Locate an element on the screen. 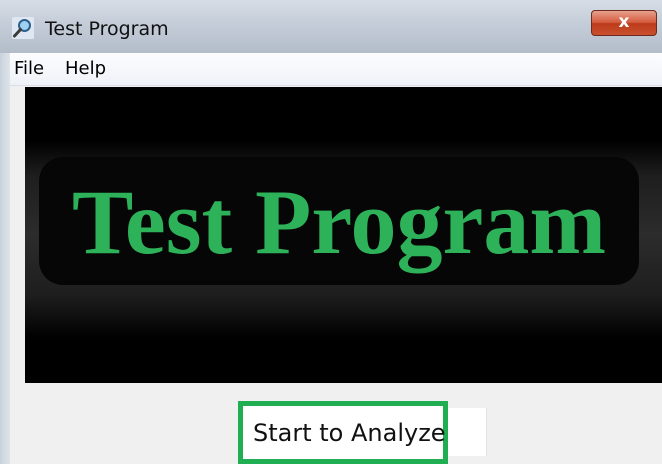  menu-file: File is located at coordinates (29, 68).